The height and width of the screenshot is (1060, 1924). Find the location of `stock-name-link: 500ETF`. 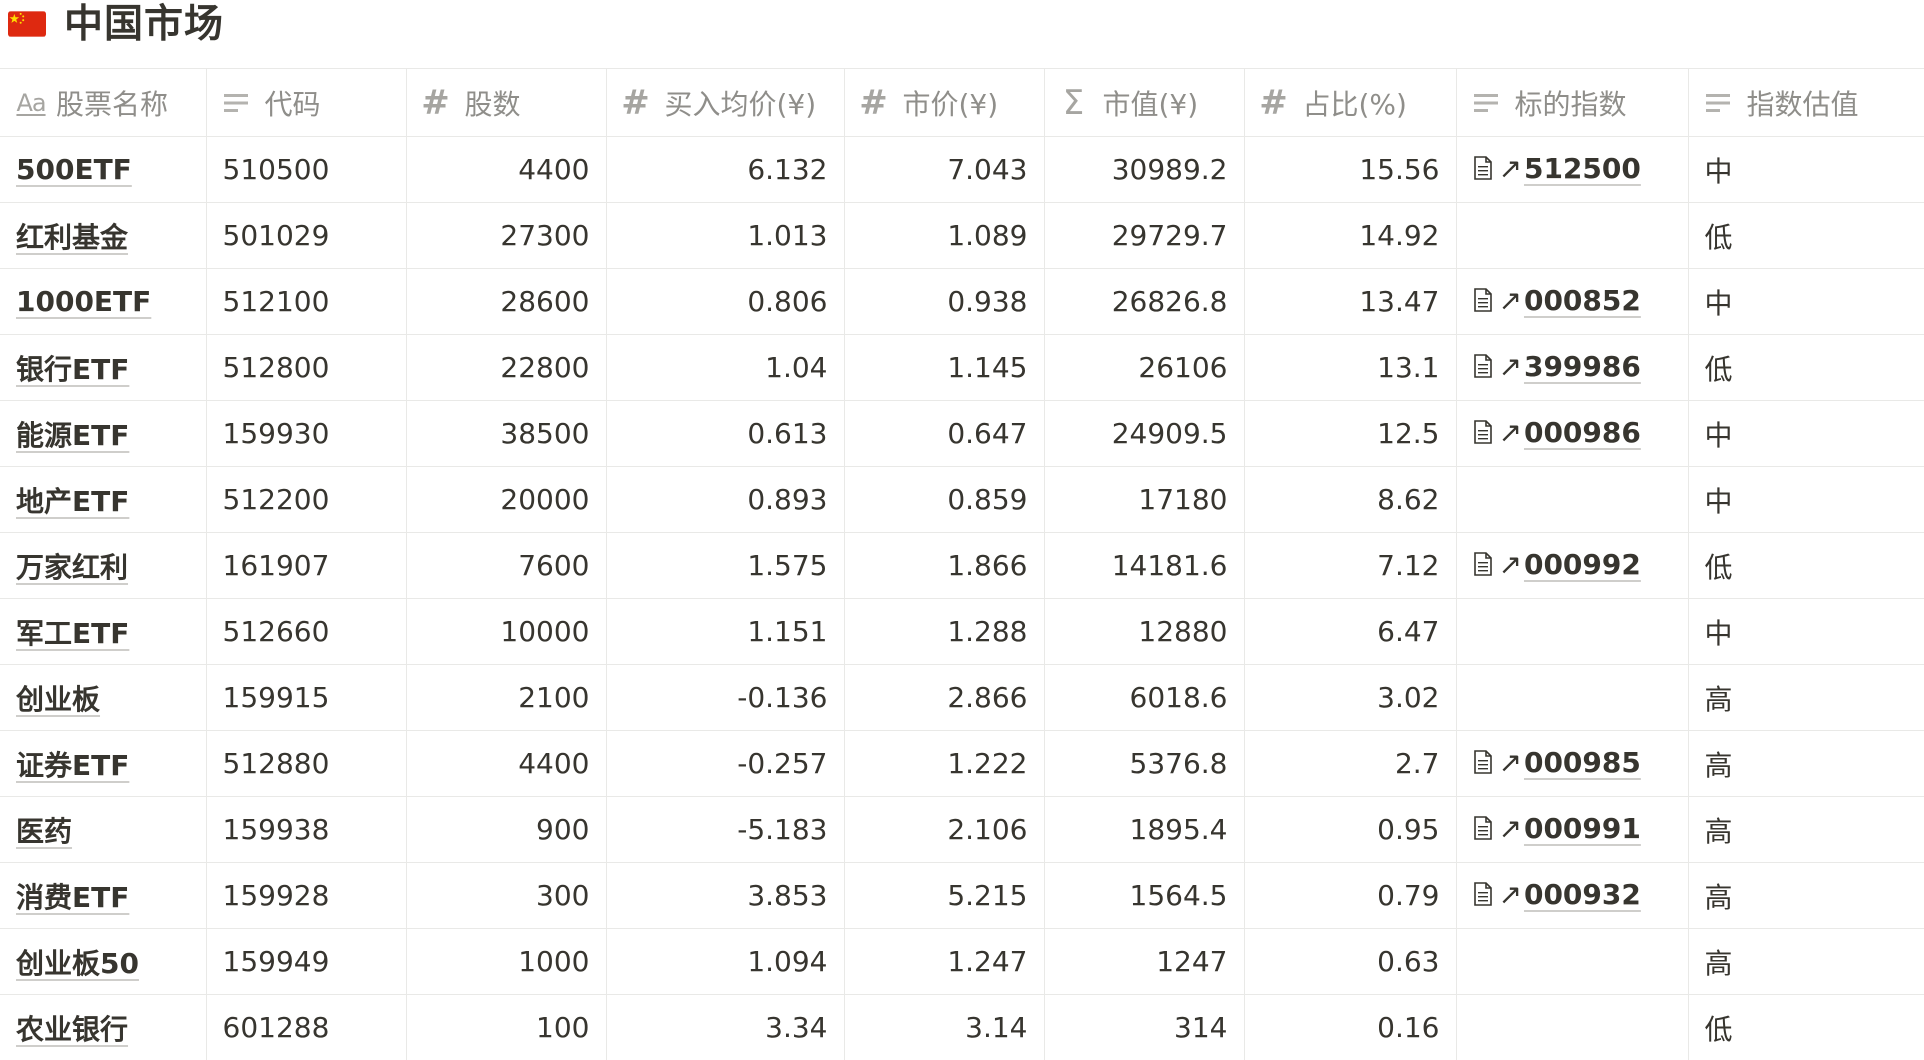

stock-name-link: 500ETF is located at coordinates (74, 169).